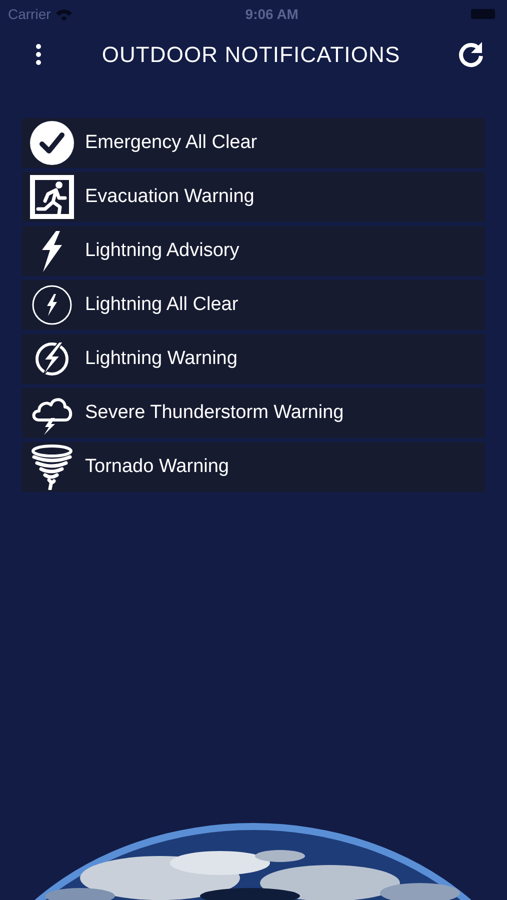 Image resolution: width=507 pixels, height=900 pixels. Describe the element at coordinates (29, 14) in the screenshot. I see `carrier-label: Carrier` at that location.